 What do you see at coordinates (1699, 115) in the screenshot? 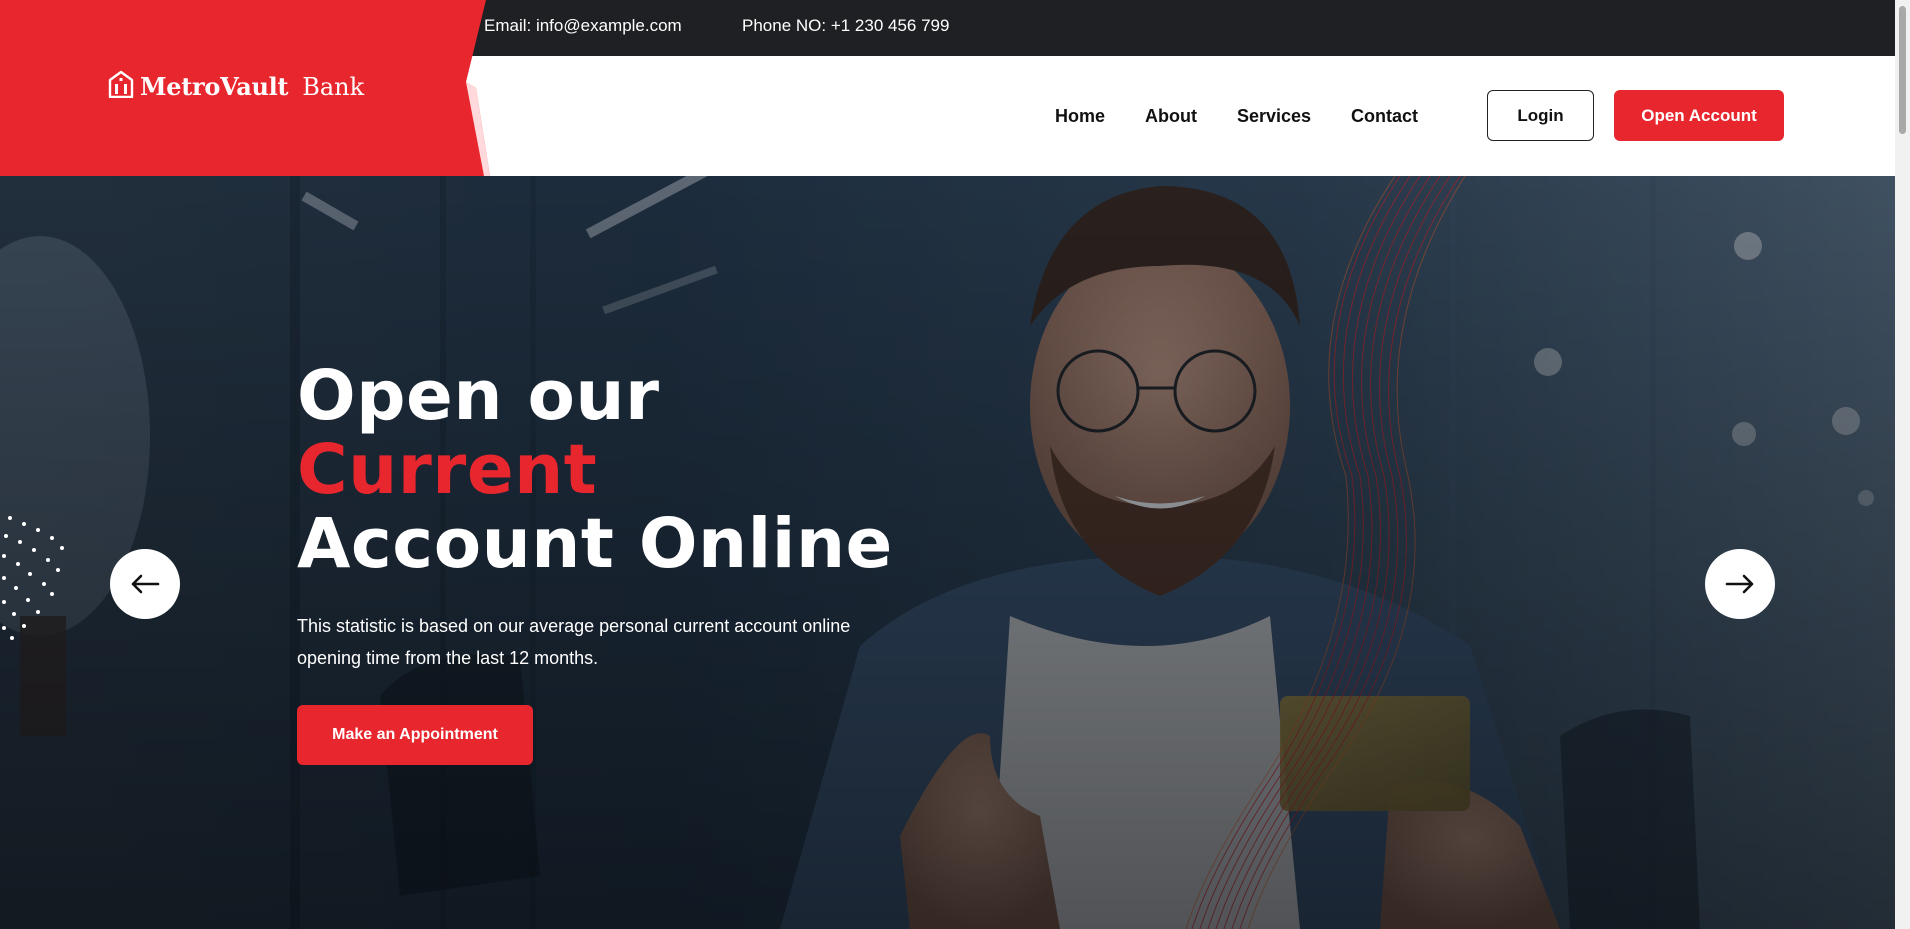
I see `open-account-button: Open Account` at bounding box center [1699, 115].